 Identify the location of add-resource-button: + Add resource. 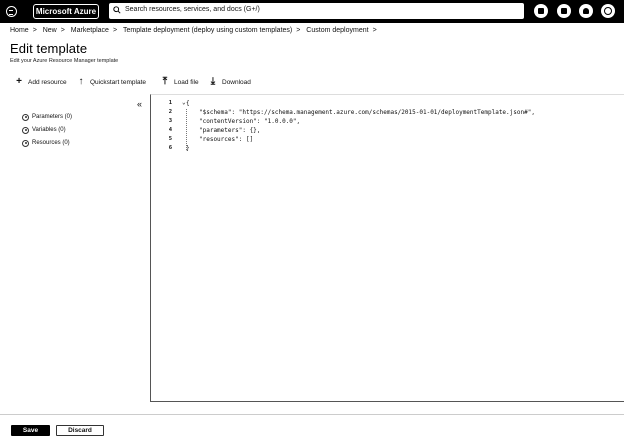
(40, 82).